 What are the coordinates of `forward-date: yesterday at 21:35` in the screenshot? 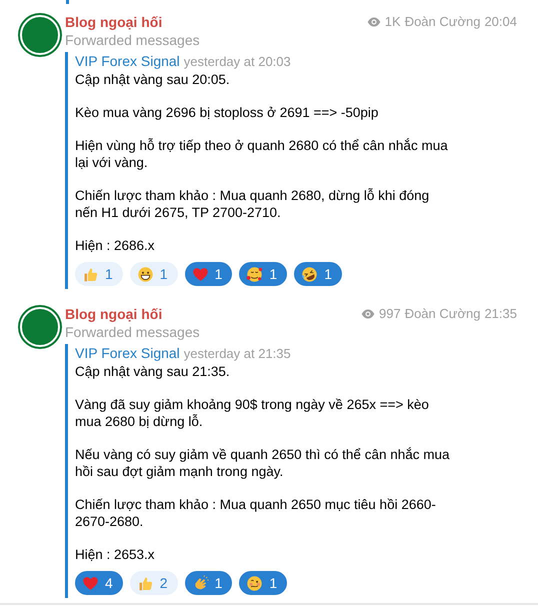 It's located at (237, 354).